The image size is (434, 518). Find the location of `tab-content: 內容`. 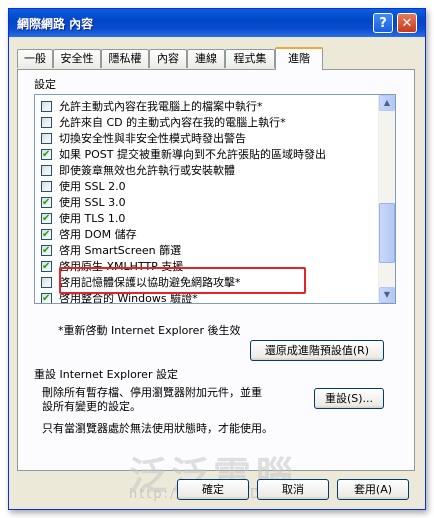

tab-content: 內容 is located at coordinates (168, 58).